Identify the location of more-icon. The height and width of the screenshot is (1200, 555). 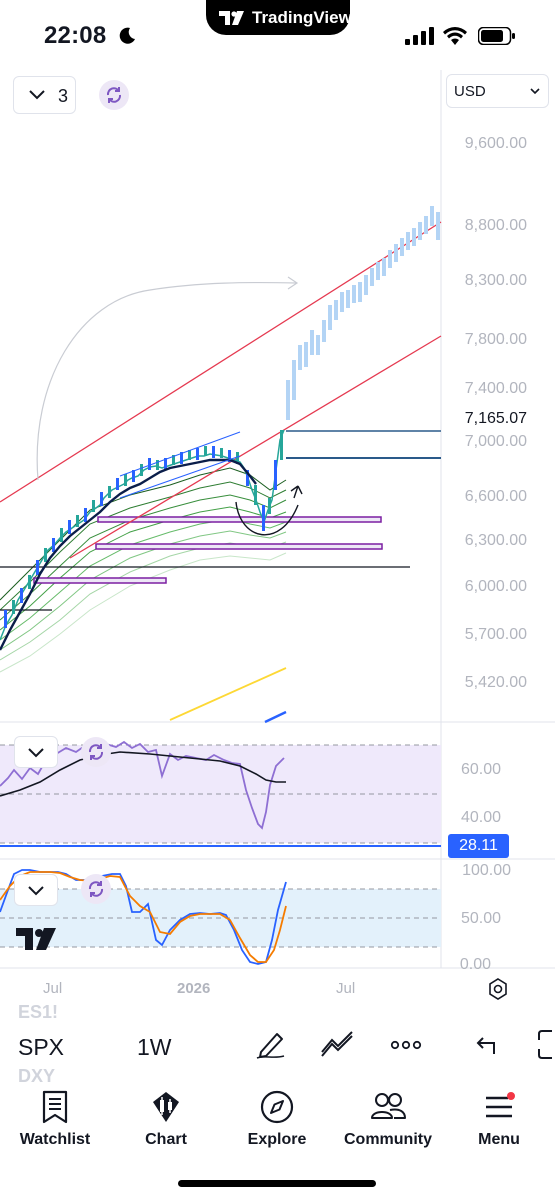
(407, 1044).